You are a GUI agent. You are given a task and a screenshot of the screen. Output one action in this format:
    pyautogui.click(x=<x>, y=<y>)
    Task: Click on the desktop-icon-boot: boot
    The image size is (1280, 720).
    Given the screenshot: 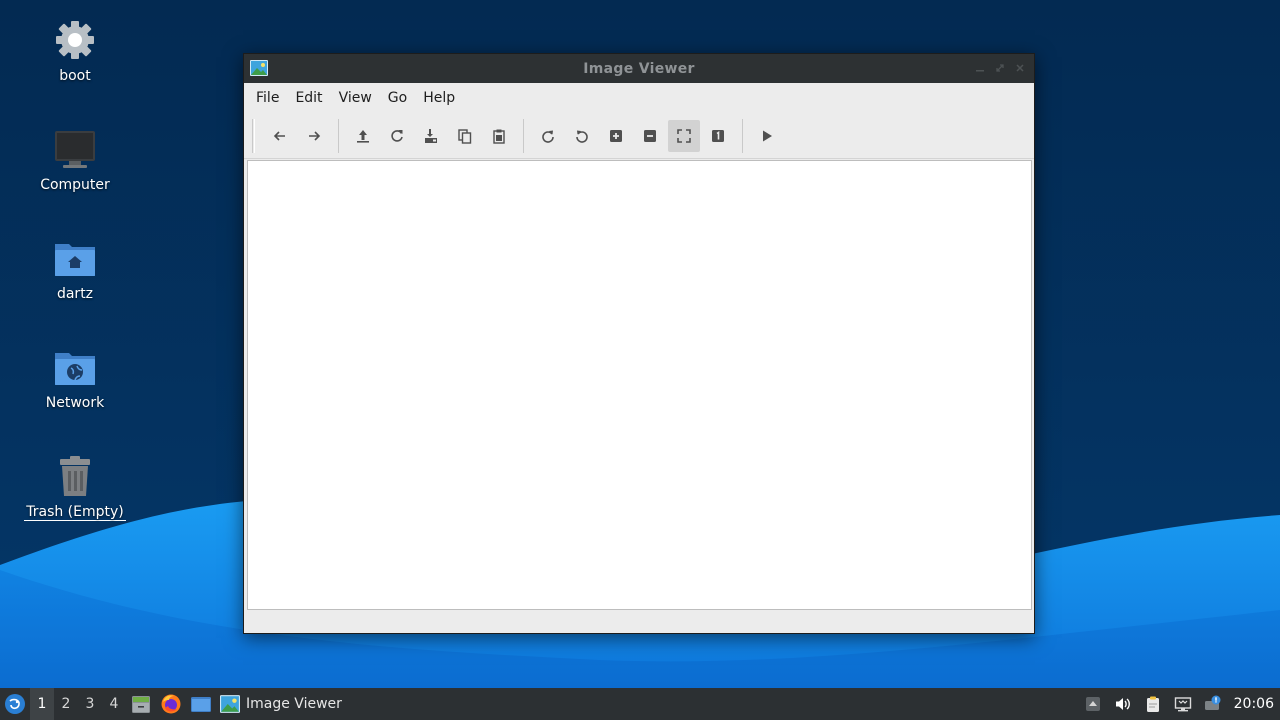 What is the action you would take?
    pyautogui.click(x=75, y=50)
    